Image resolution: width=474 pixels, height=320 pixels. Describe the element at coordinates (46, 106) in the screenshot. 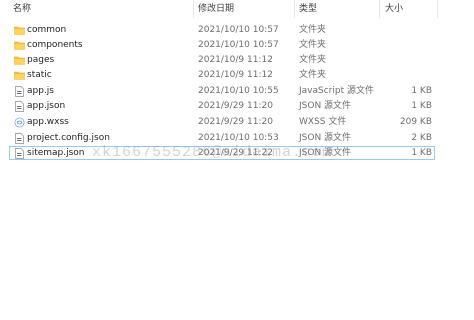

I see `file-name: app.json` at that location.